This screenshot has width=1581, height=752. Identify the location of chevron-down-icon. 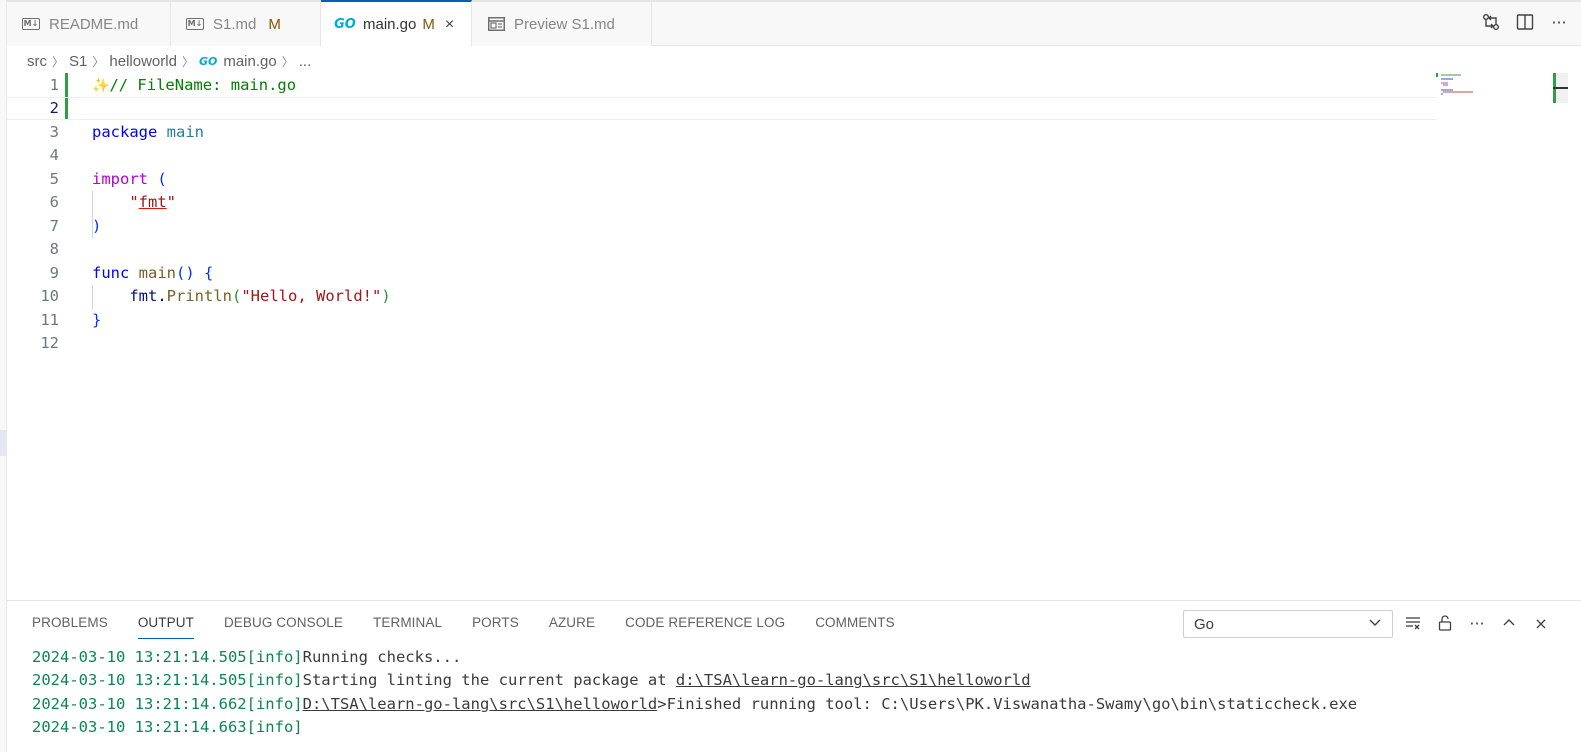
(1375, 623).